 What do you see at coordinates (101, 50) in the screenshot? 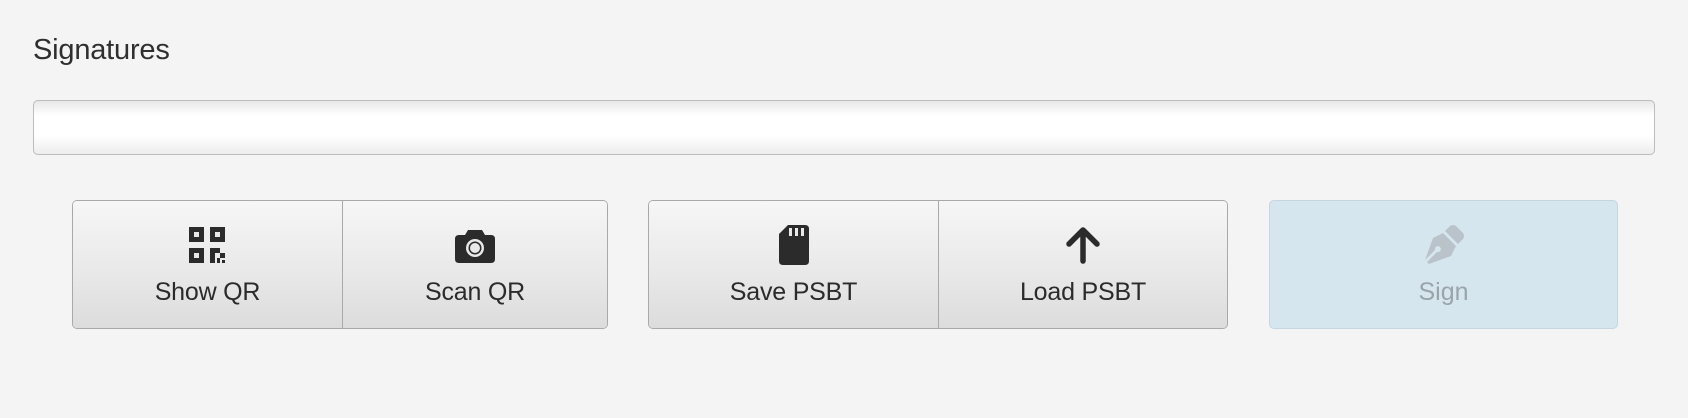
I see `section-title: Signatures` at bounding box center [101, 50].